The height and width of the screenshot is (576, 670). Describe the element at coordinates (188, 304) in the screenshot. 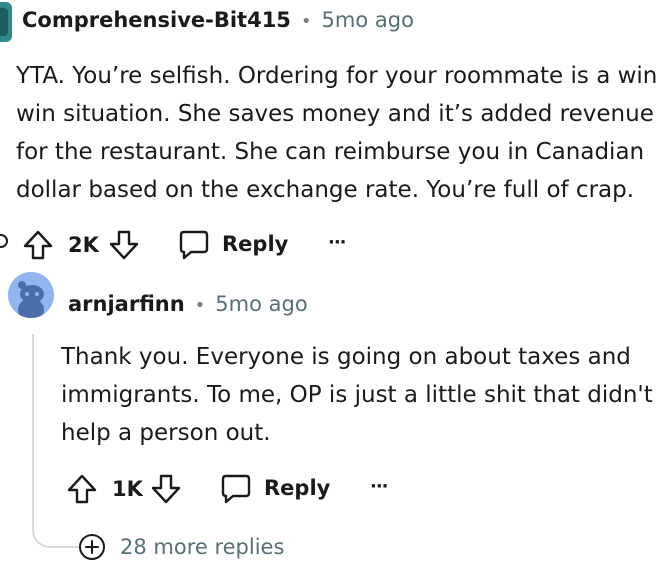

I see `comment-header: arnjarfinn • 5mo ago` at that location.